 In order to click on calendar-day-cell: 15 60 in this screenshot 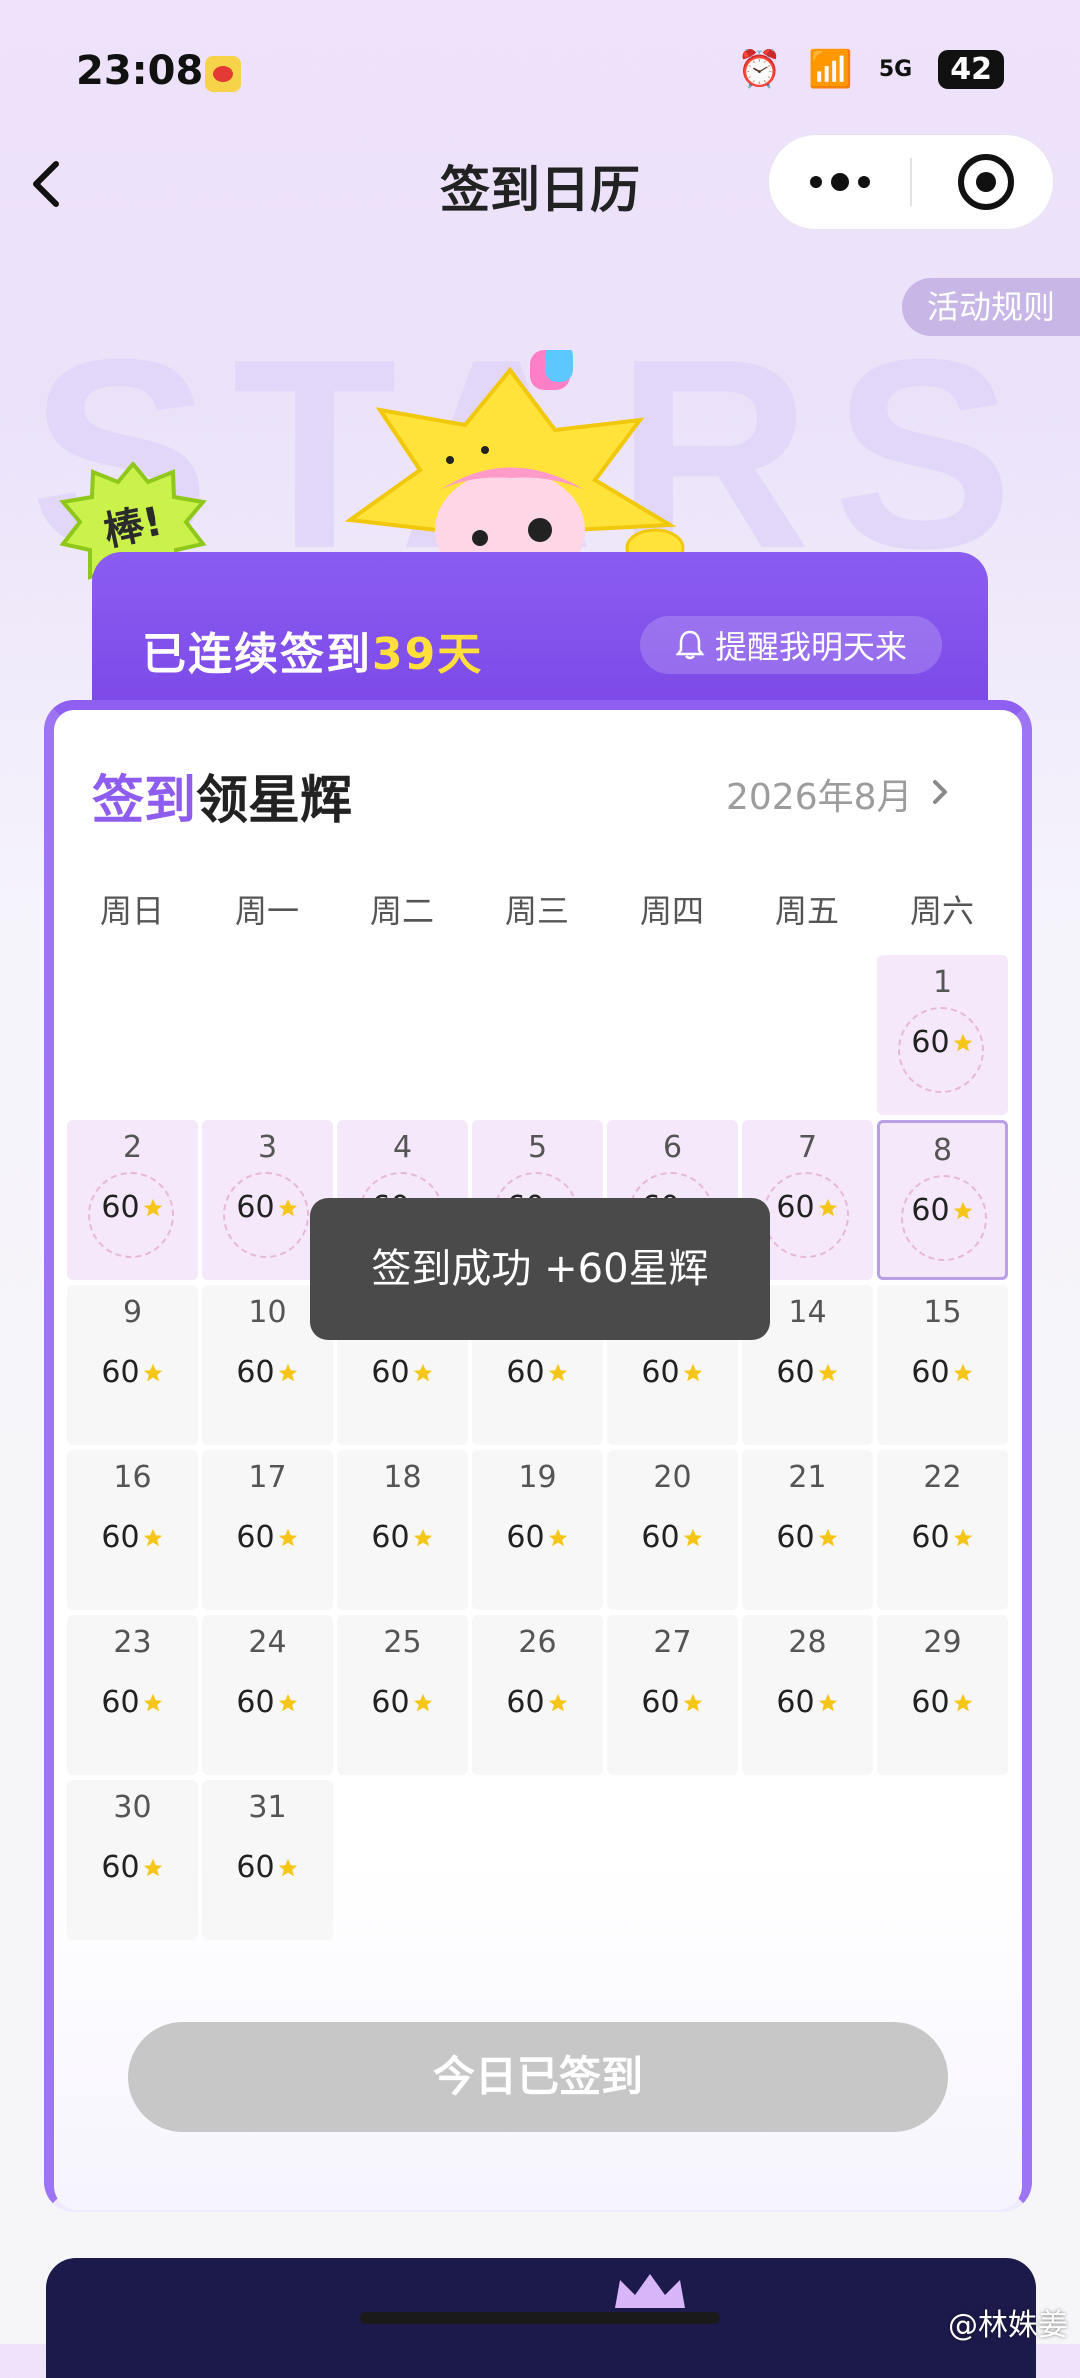, I will do `click(942, 1365)`.